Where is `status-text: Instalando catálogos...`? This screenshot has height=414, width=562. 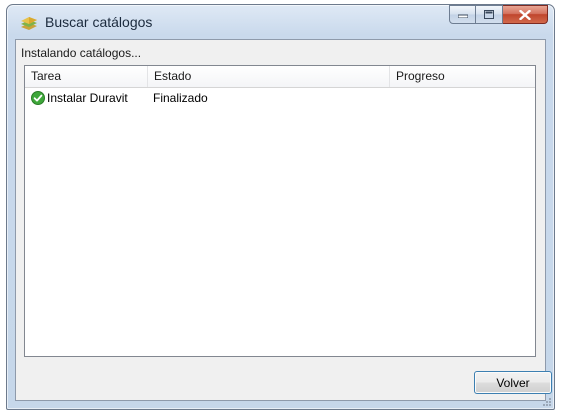 status-text: Instalando catálogos... is located at coordinates (81, 53).